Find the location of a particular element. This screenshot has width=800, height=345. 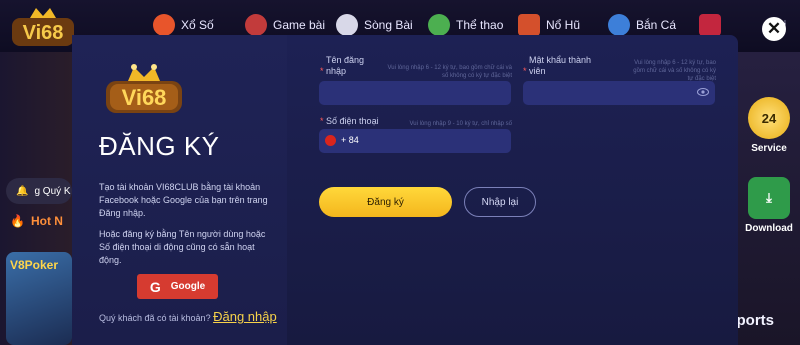

service-button: 24 Service is located at coordinates (769, 125).